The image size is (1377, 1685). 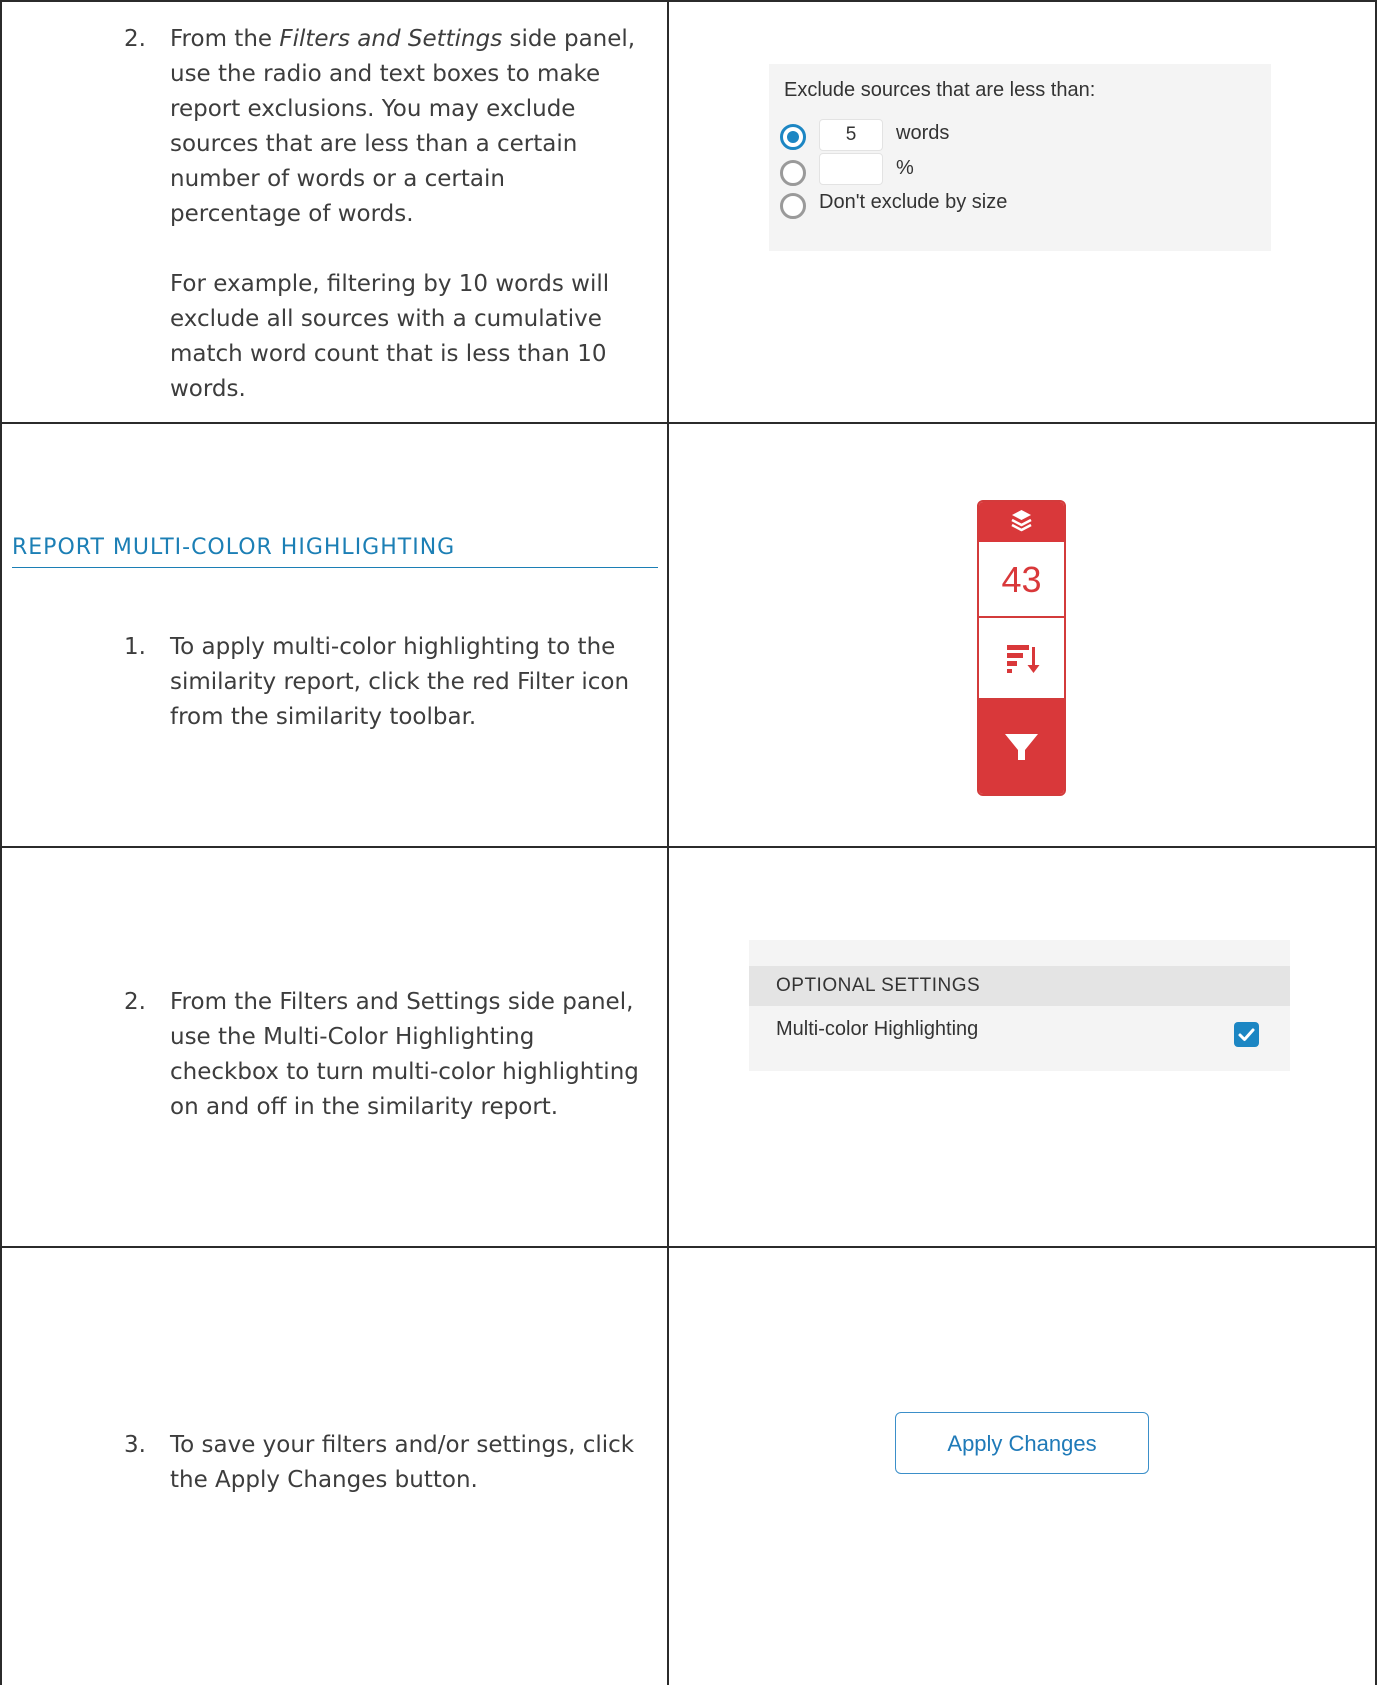 I want to click on percent-input, so click(x=851, y=169).